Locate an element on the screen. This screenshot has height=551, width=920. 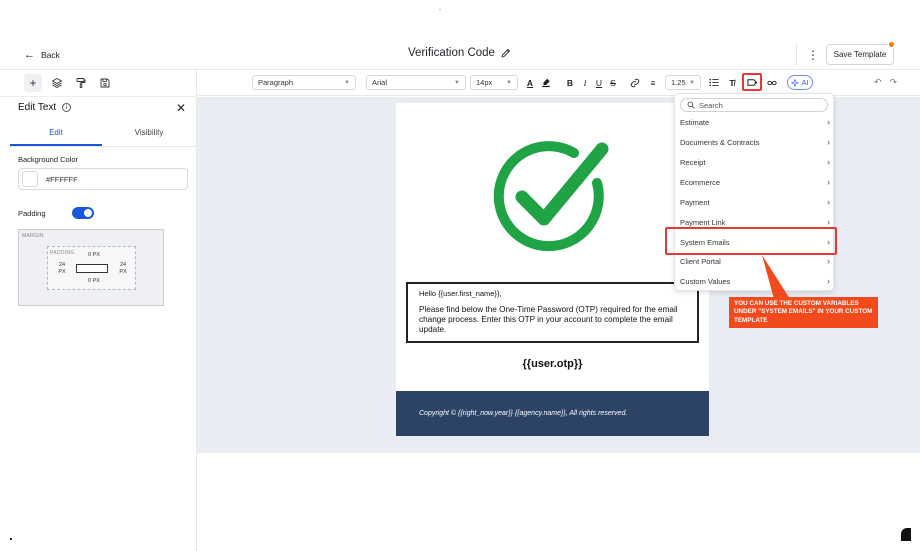
corner-widget is located at coordinates (906, 534).